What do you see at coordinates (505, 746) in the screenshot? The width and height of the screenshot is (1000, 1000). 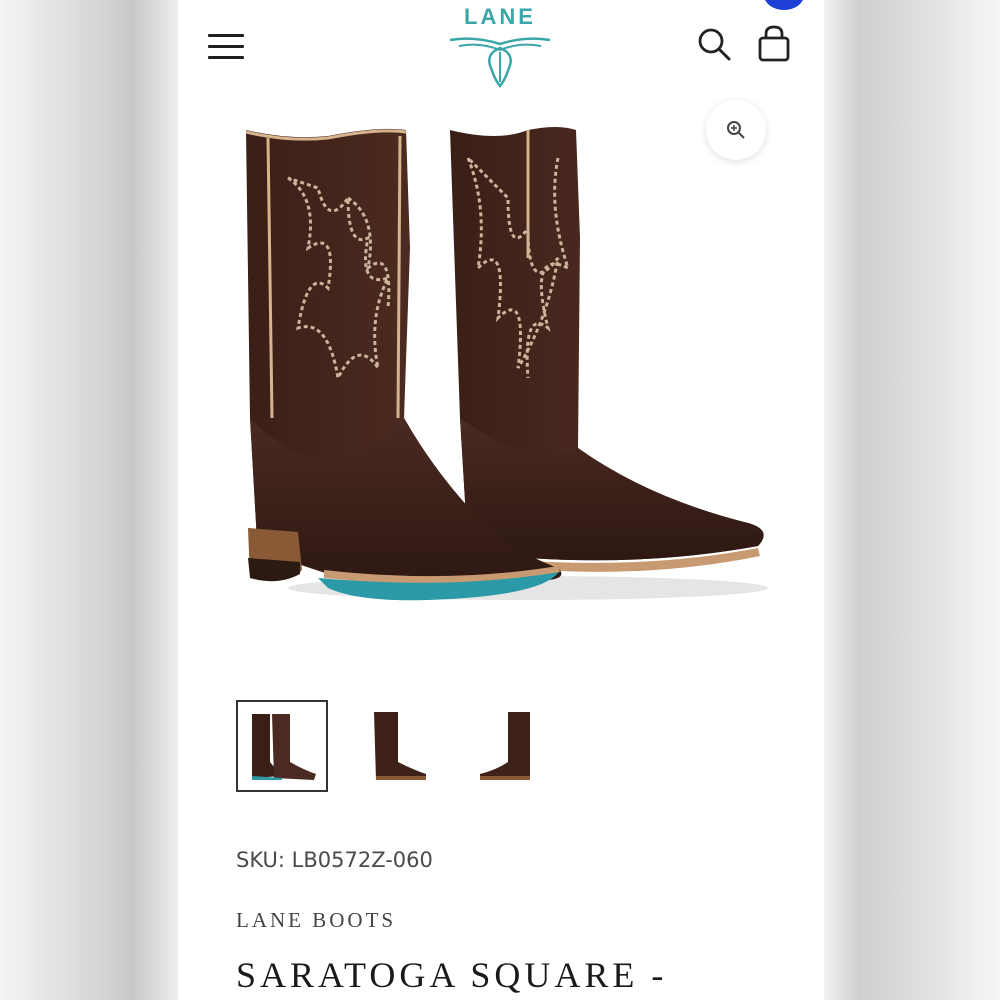 I see `boot-back-thumbnail` at bounding box center [505, 746].